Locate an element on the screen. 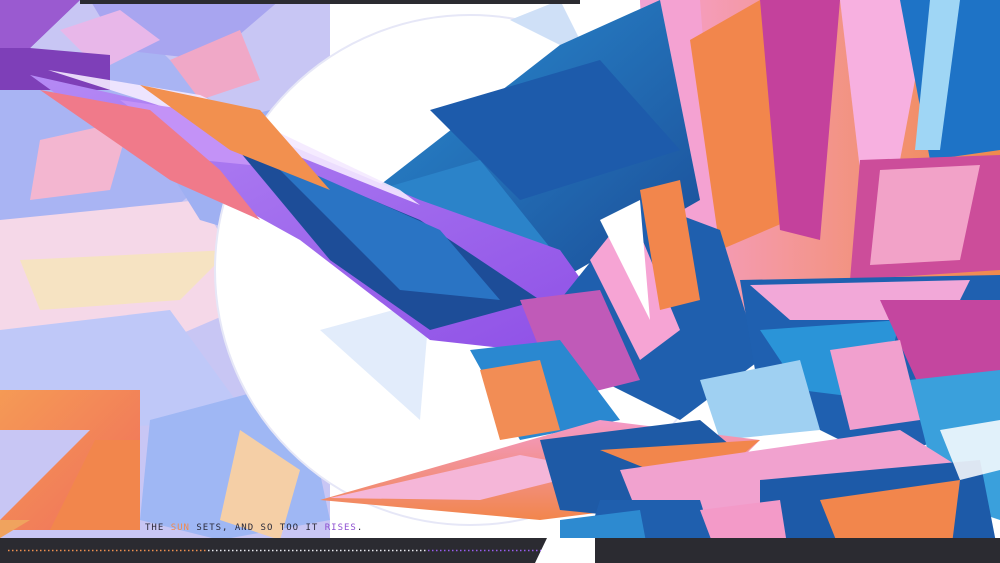  bottom-bar is located at coordinates (500, 550).